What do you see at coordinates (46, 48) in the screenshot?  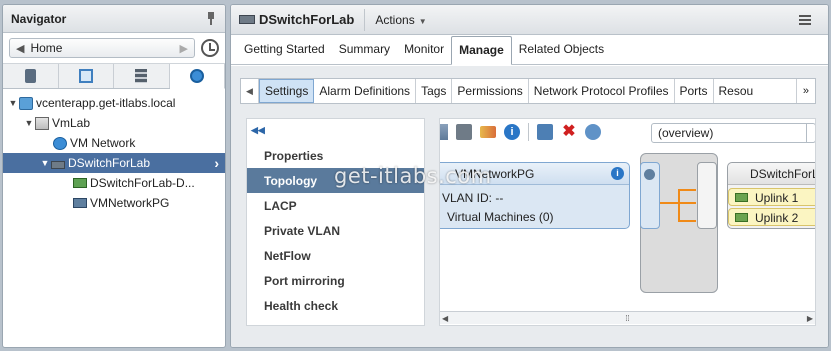 I see `home-label: Home` at bounding box center [46, 48].